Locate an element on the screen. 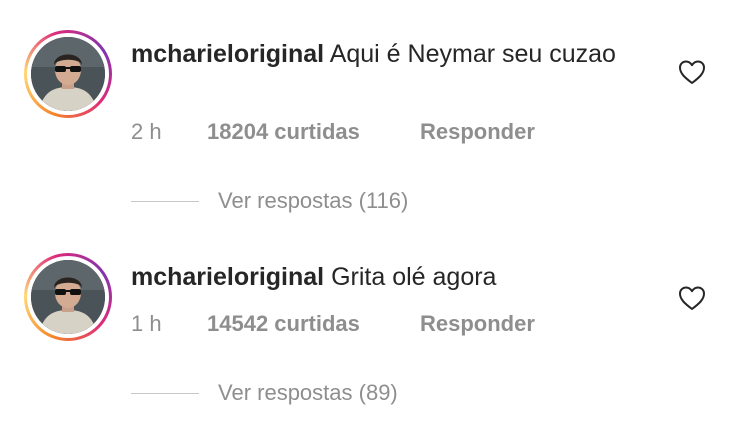 The height and width of the screenshot is (432, 750). view-replies-label: Ver respostas (89) is located at coordinates (308, 392).